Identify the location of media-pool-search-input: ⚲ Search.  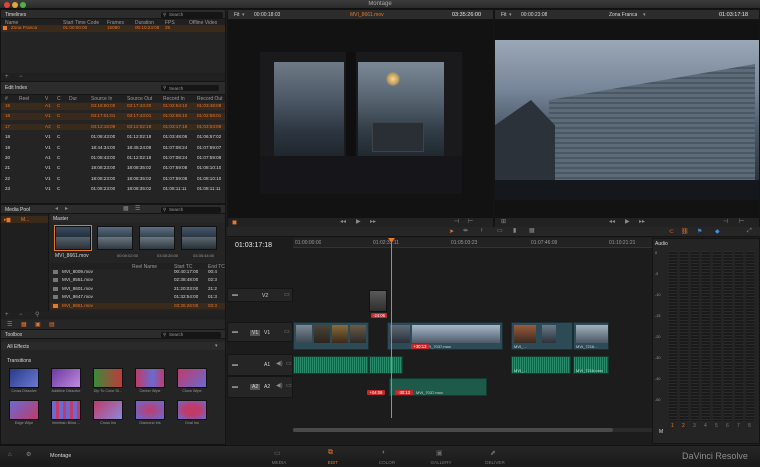
(191, 209).